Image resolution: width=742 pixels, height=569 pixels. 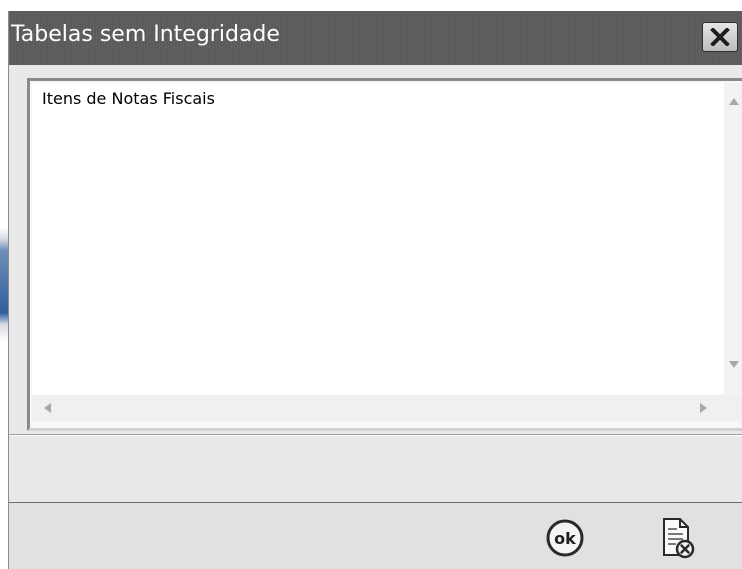 What do you see at coordinates (733, 408) in the screenshot?
I see `scrollbar-corner` at bounding box center [733, 408].